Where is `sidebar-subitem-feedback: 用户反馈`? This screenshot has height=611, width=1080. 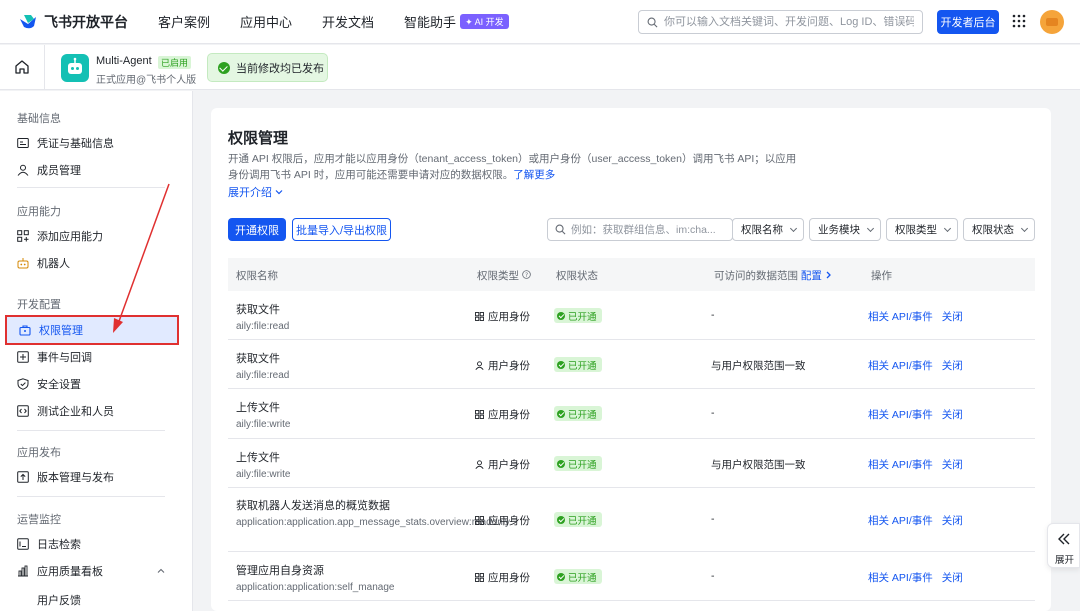 sidebar-subitem-feedback: 用户反馈 is located at coordinates (59, 600).